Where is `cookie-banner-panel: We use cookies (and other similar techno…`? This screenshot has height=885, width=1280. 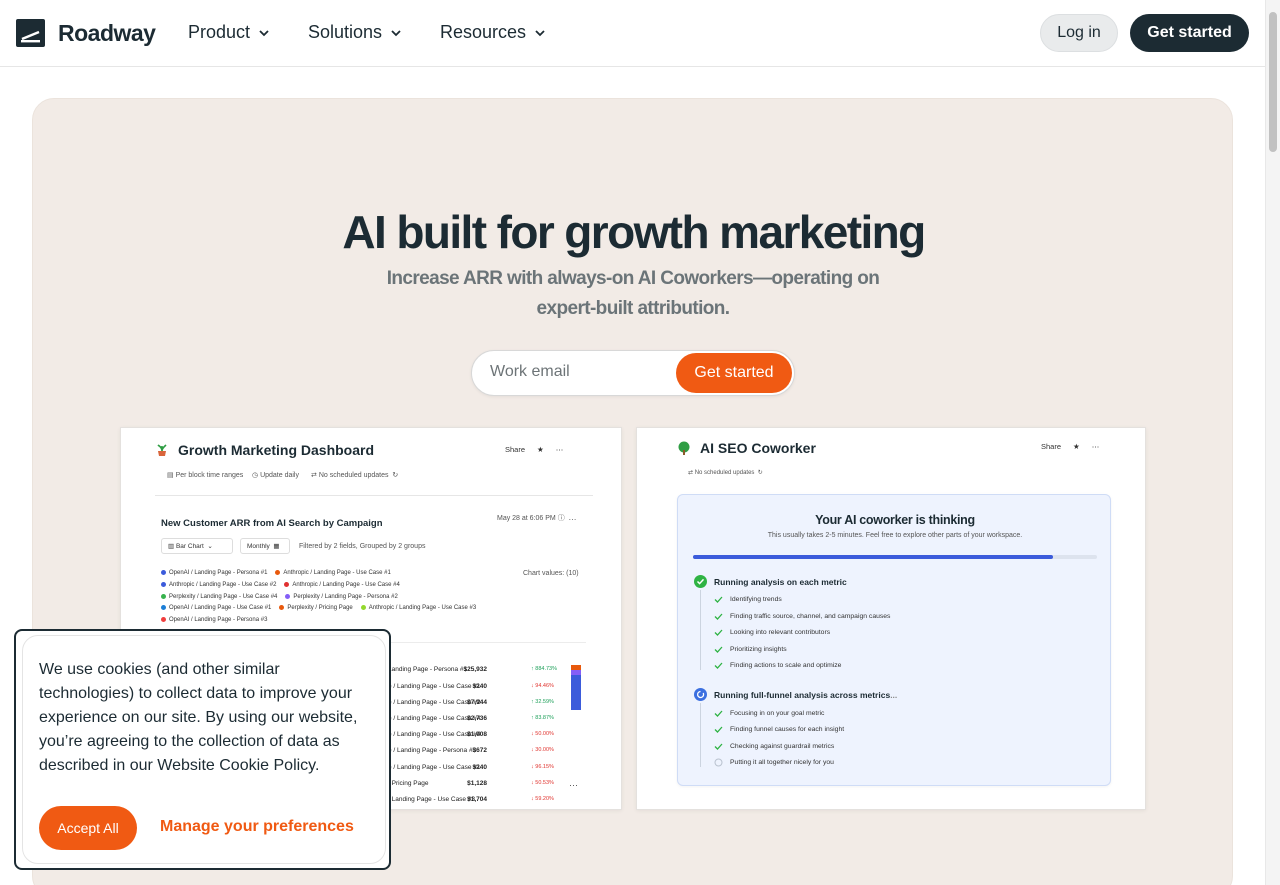 cookie-banner-panel: We use cookies (and other similar techno… is located at coordinates (204, 749).